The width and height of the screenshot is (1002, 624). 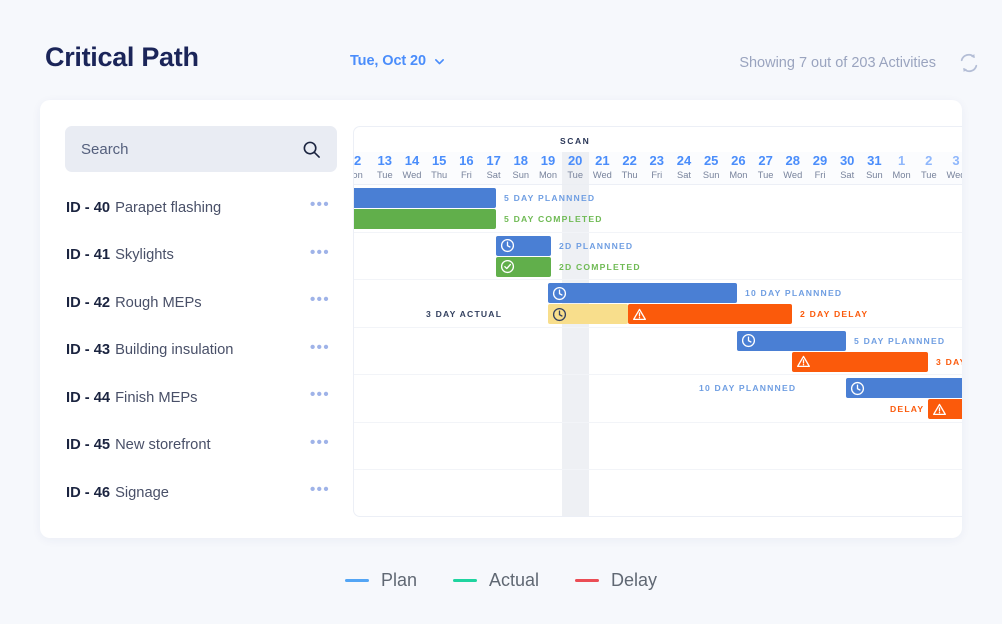 I want to click on chart-legend: Plan Actual Delay, so click(x=501, y=580).